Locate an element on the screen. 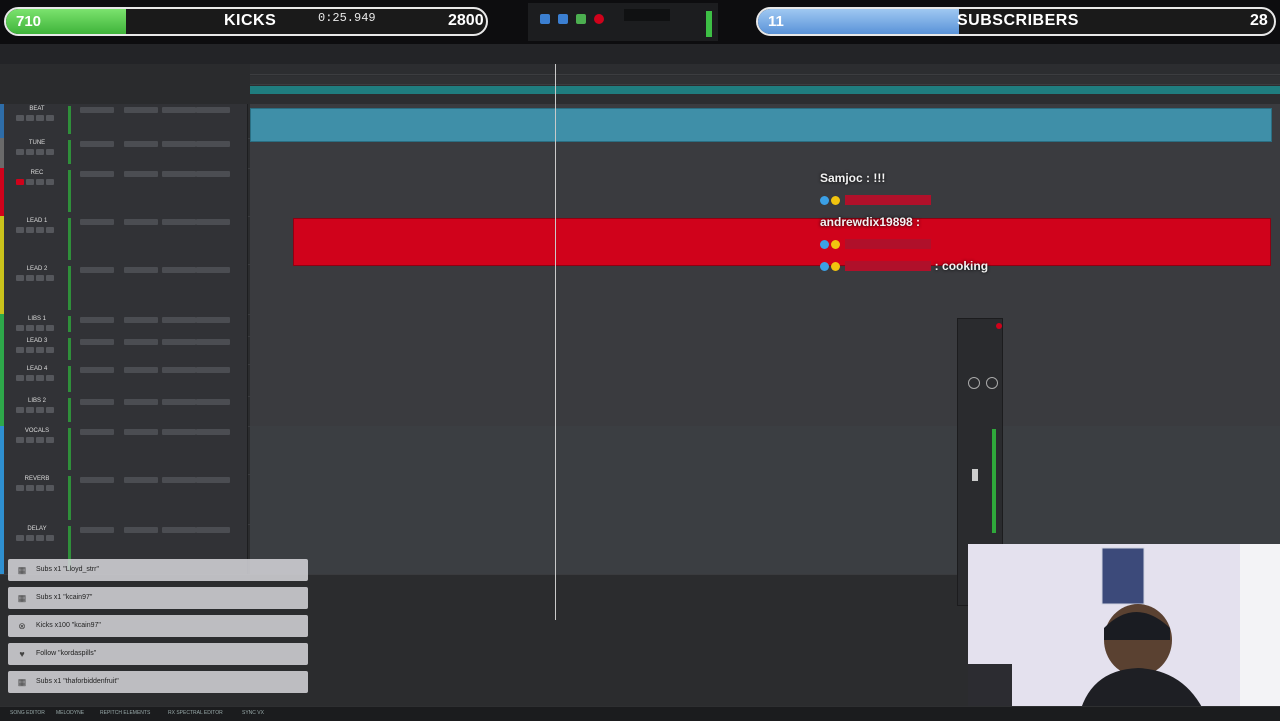 The width and height of the screenshot is (1280, 721). track-header: REC is located at coordinates (124, 192).